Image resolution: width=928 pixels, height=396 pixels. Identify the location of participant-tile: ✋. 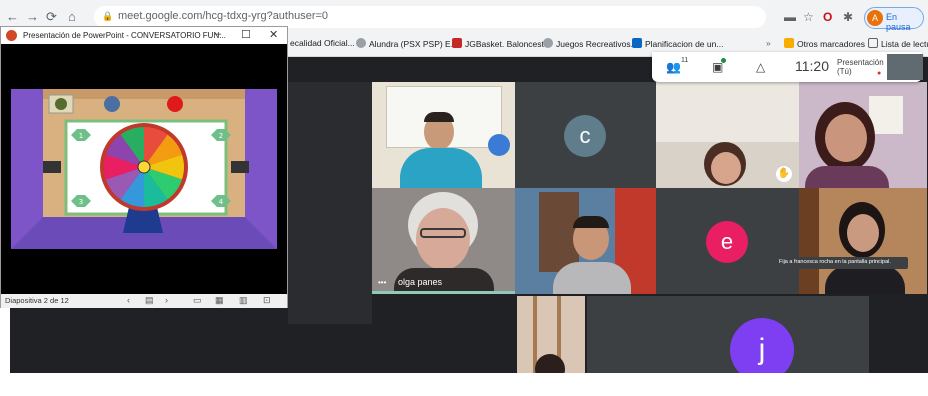
(727, 135).